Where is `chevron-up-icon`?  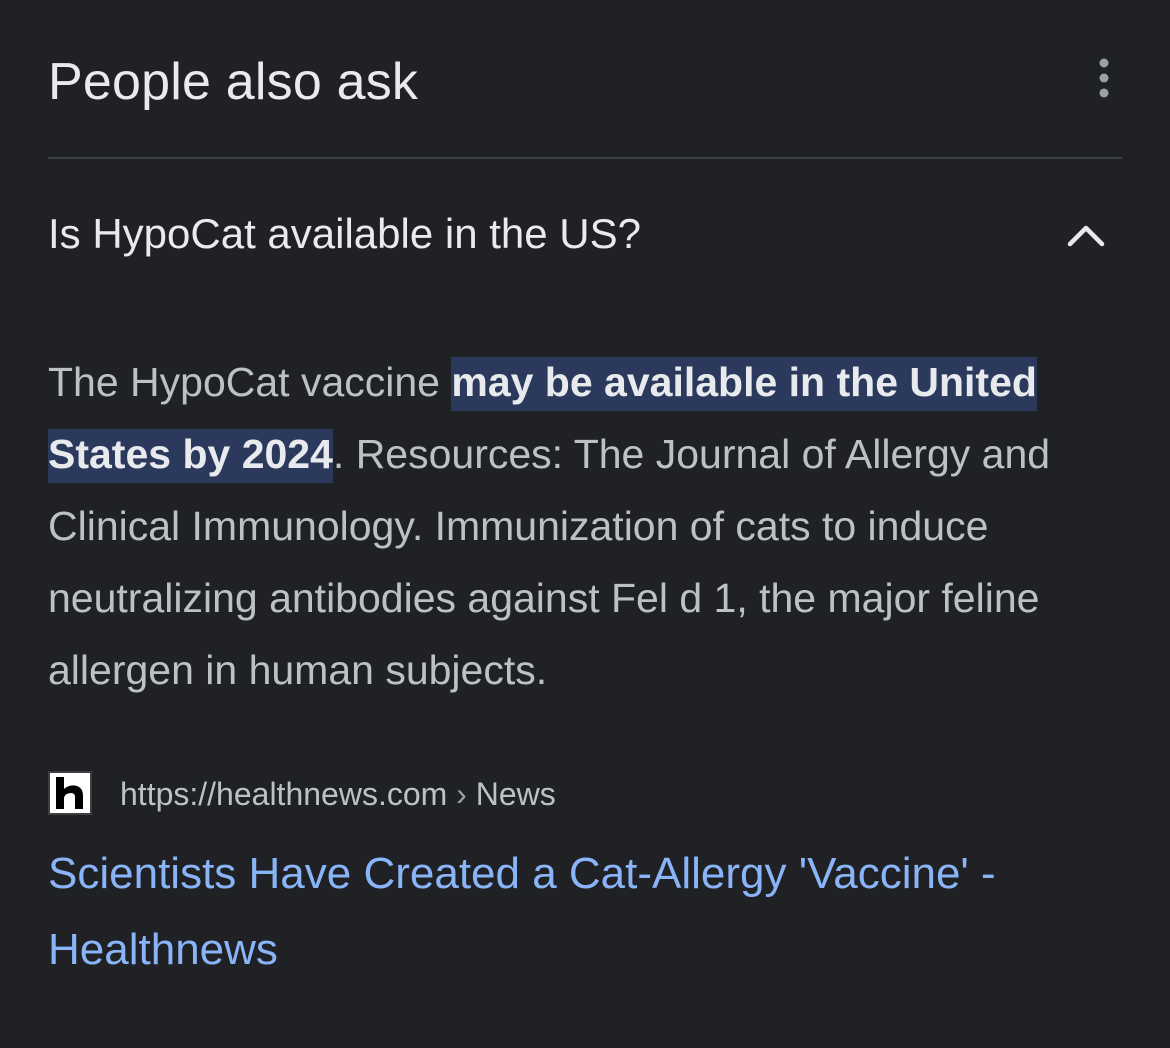
chevron-up-icon is located at coordinates (1086, 234).